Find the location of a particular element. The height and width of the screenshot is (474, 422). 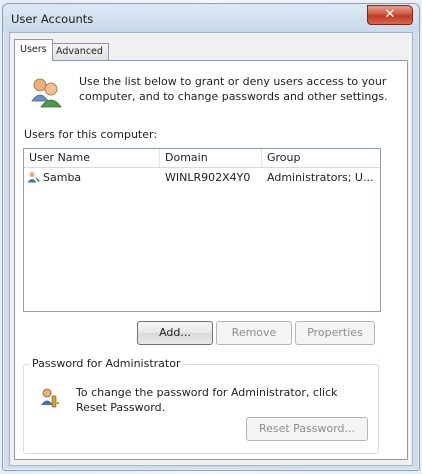

column-header-group: Group is located at coordinates (321, 158).